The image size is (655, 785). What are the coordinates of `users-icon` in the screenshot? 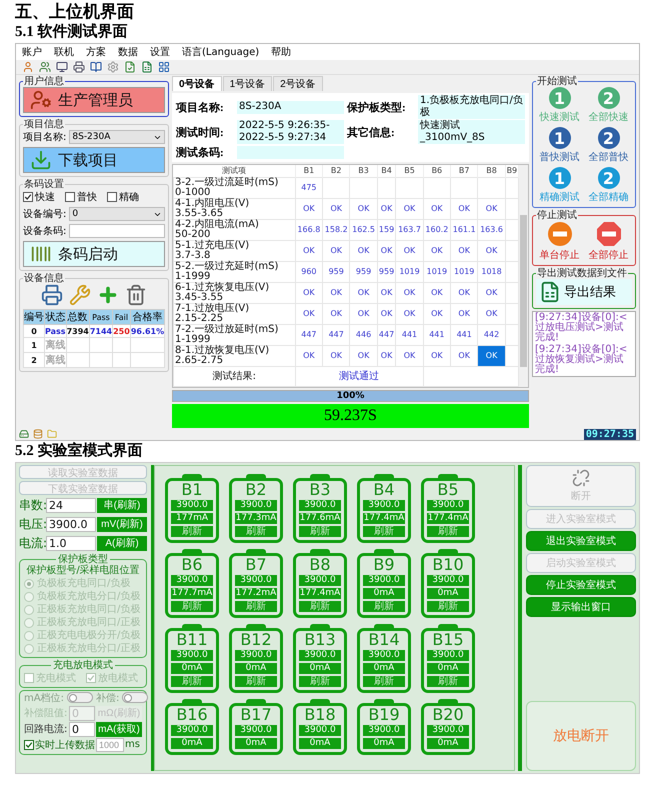 It's located at (45, 67).